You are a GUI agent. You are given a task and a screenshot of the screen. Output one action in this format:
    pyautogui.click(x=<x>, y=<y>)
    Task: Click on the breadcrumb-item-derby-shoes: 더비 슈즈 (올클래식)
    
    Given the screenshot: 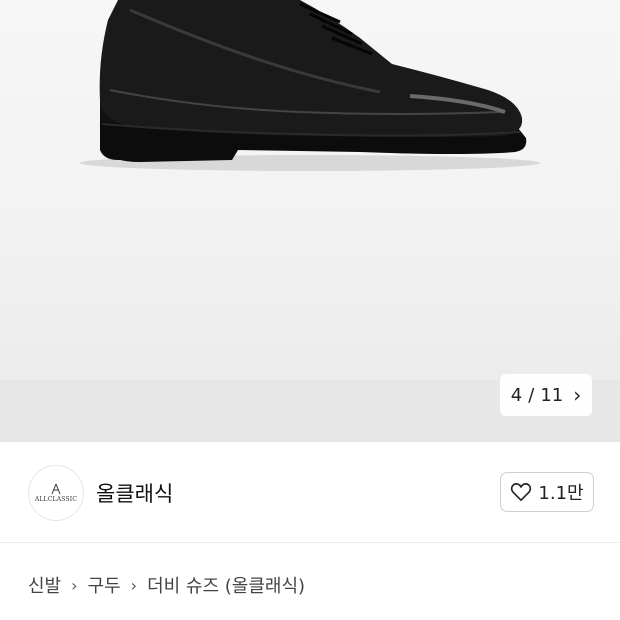 What is the action you would take?
    pyautogui.click(x=226, y=585)
    